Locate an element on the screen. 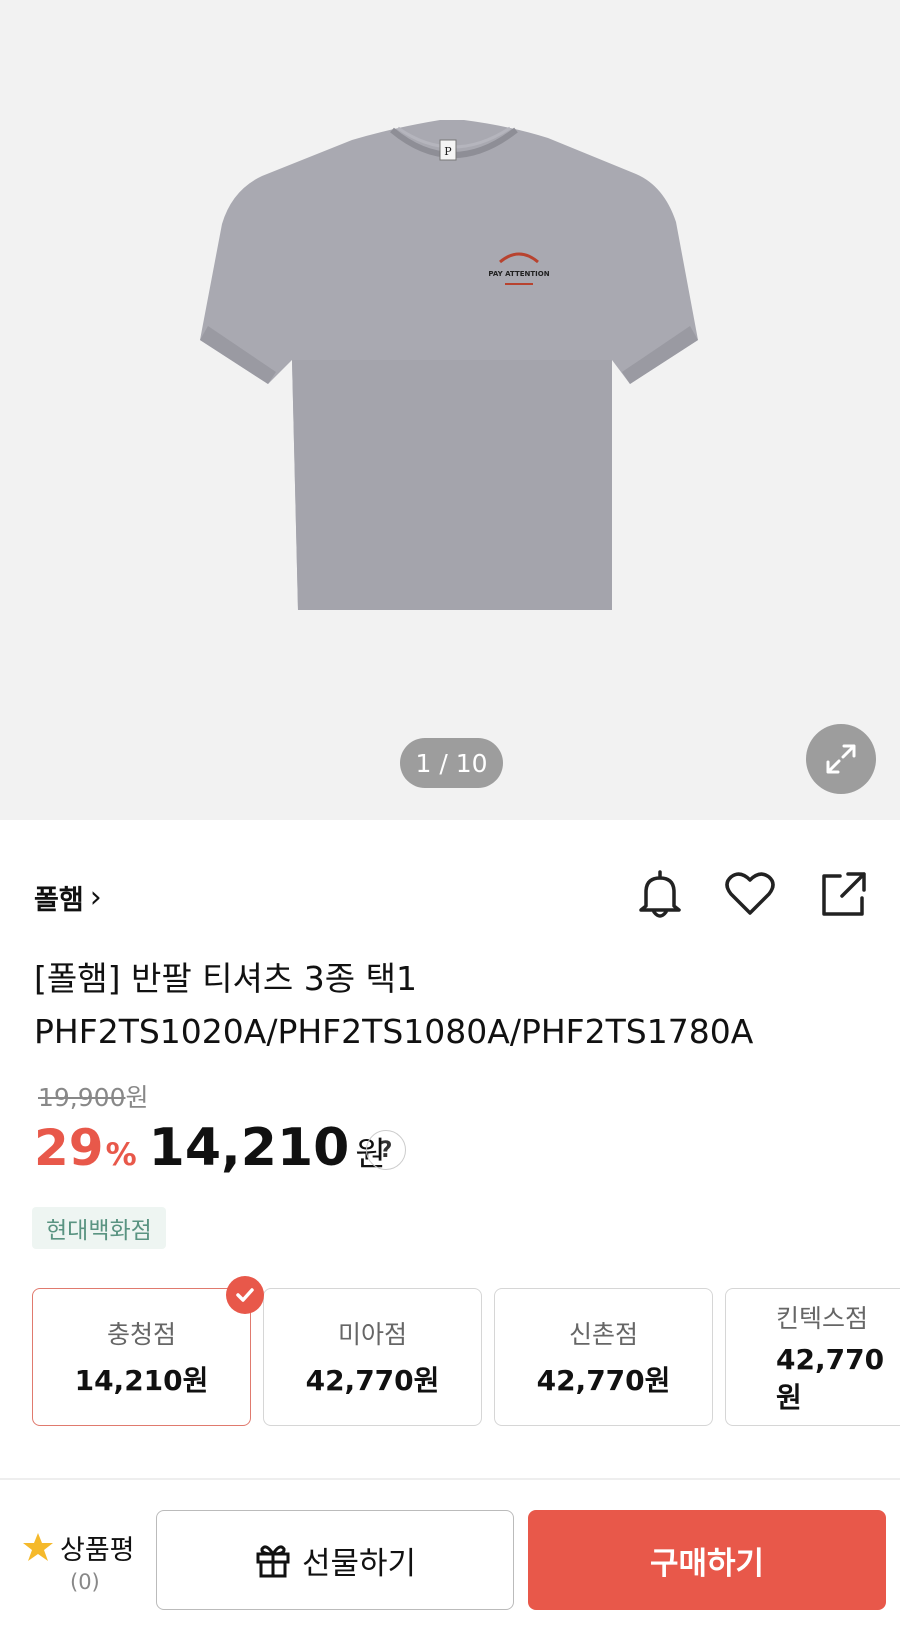 The width and height of the screenshot is (900, 1626). store-badge: 현대백화점 is located at coordinates (99, 1228).